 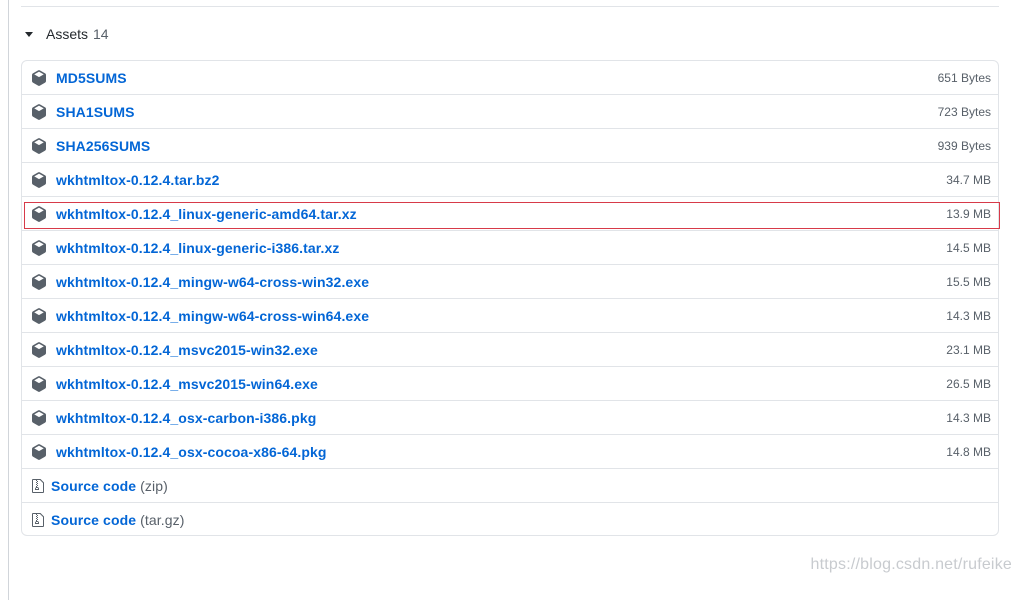 I want to click on asset-row: SHA256SUMS 939 Bytes, so click(x=510, y=145).